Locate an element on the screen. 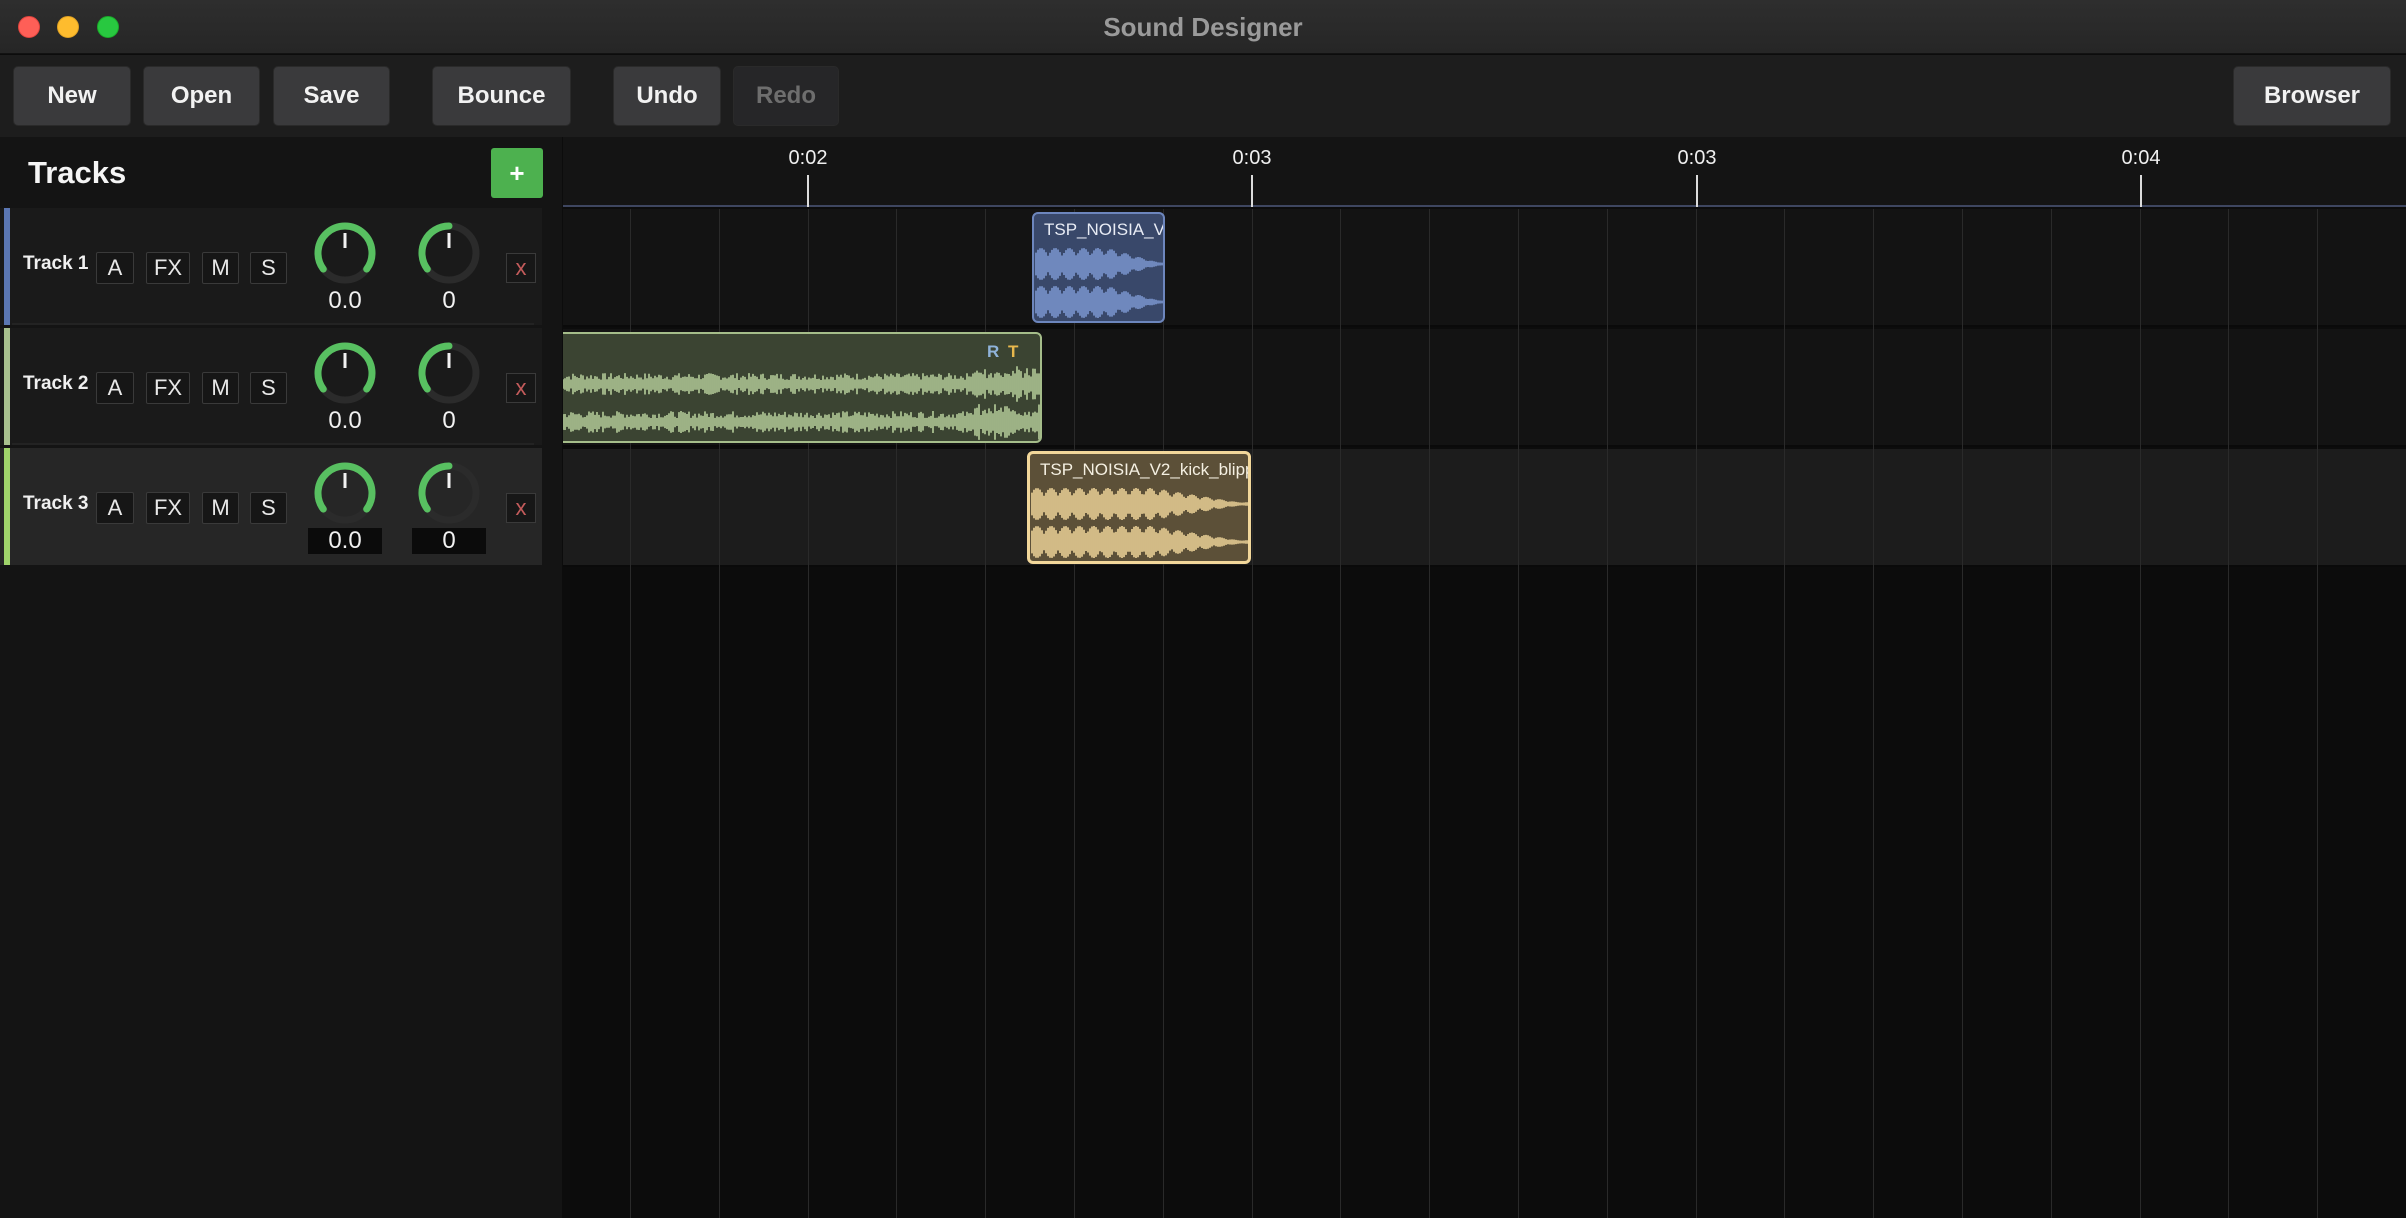 Image resolution: width=2406 pixels, height=1218 pixels. tracks-title: Tracks is located at coordinates (77, 172).